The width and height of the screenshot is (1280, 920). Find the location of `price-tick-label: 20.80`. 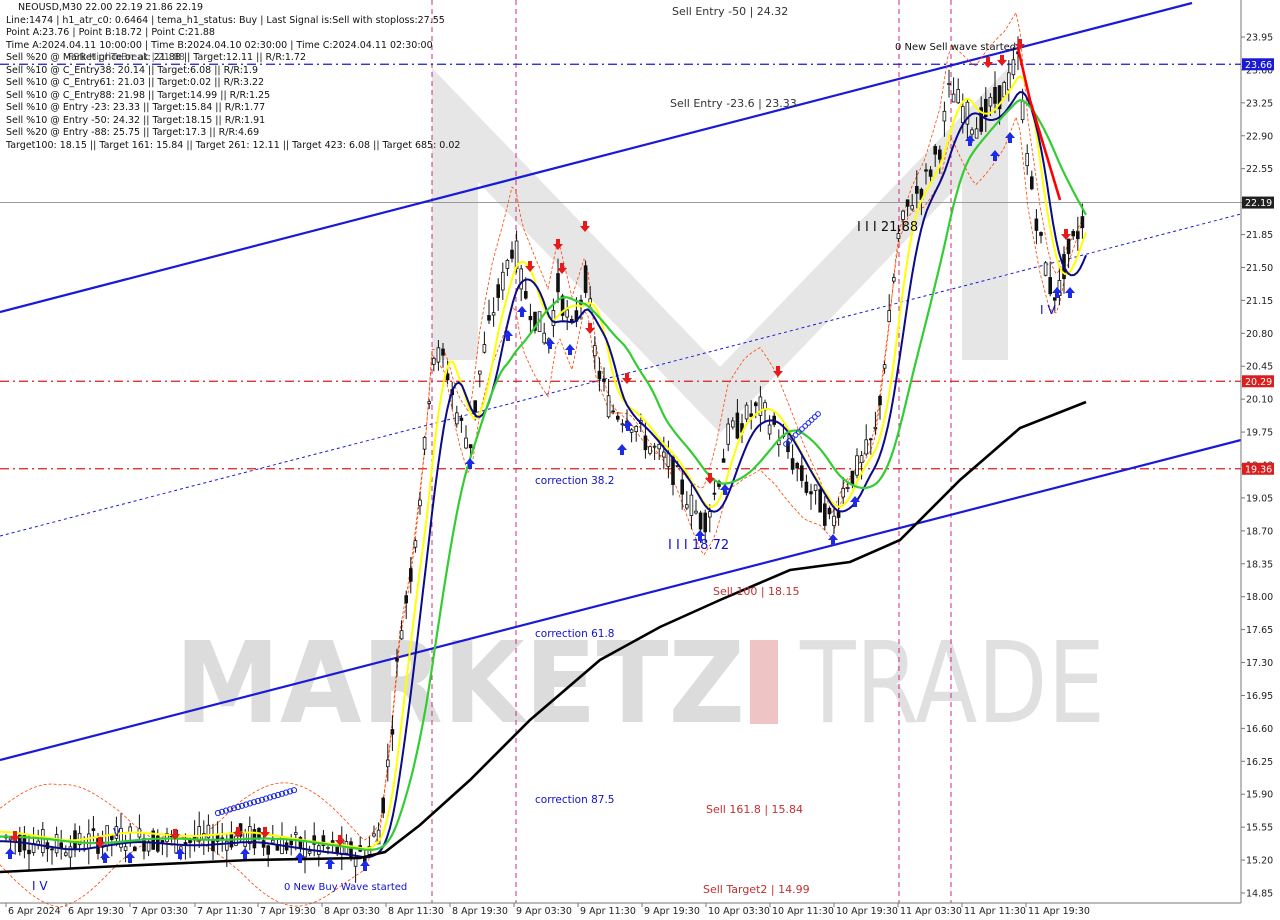

price-tick-label: 20.80 is located at coordinates (1259, 334).